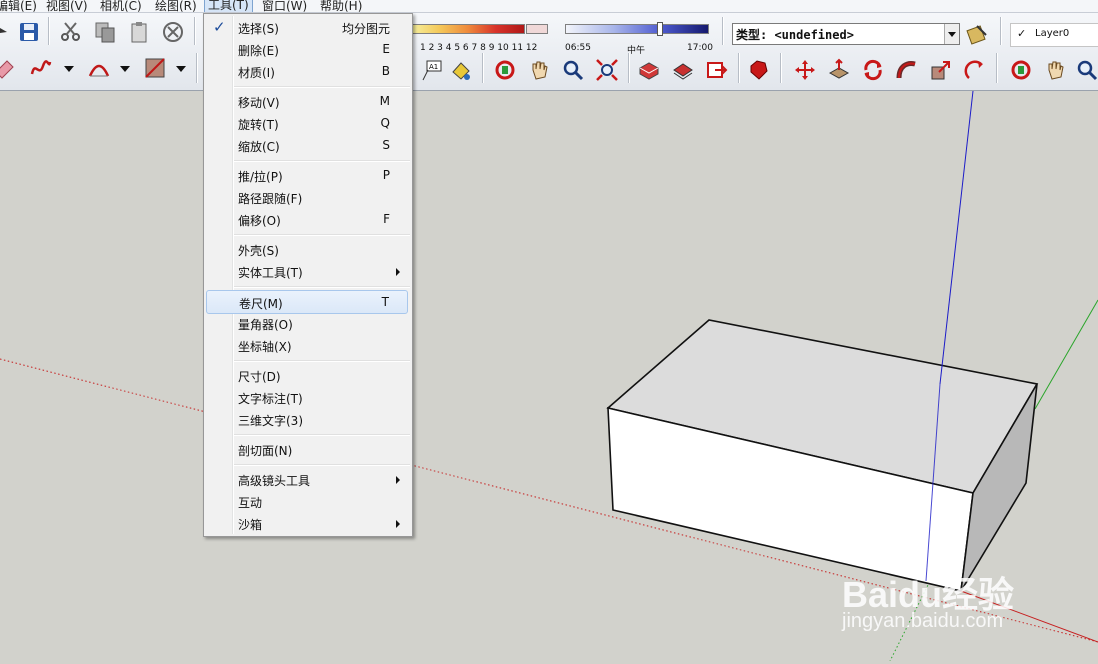 This screenshot has width=1098, height=664. Describe the element at coordinates (639, 39) in the screenshot. I see `shadow-time-slider: 06:55 中午 17:00` at that location.